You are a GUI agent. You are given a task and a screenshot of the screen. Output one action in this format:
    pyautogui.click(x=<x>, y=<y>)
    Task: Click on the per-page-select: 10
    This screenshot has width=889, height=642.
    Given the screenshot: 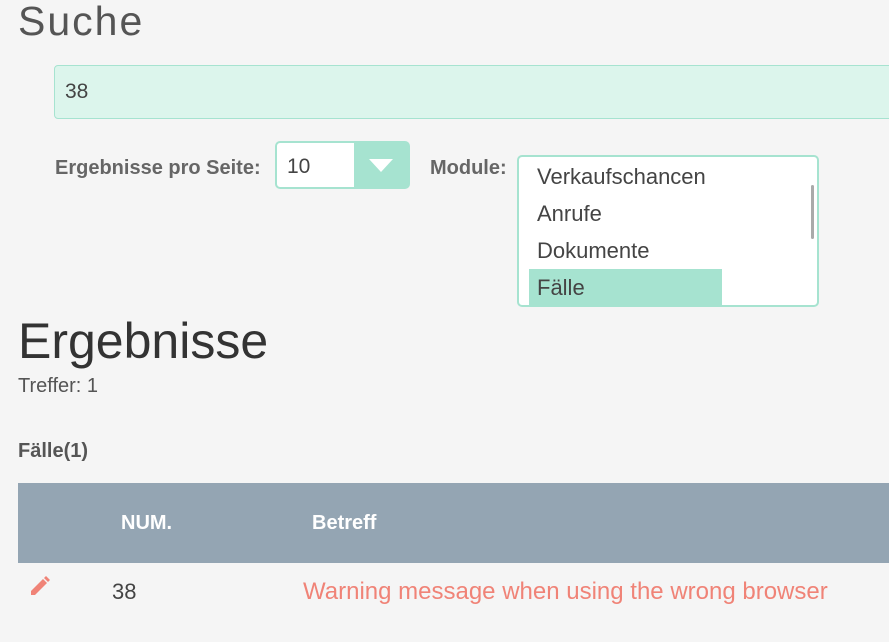 What is the action you would take?
    pyautogui.click(x=342, y=165)
    